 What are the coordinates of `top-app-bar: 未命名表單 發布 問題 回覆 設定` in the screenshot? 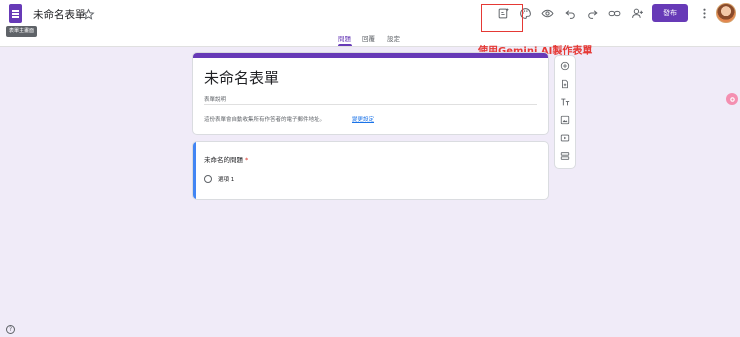 It's located at (370, 23).